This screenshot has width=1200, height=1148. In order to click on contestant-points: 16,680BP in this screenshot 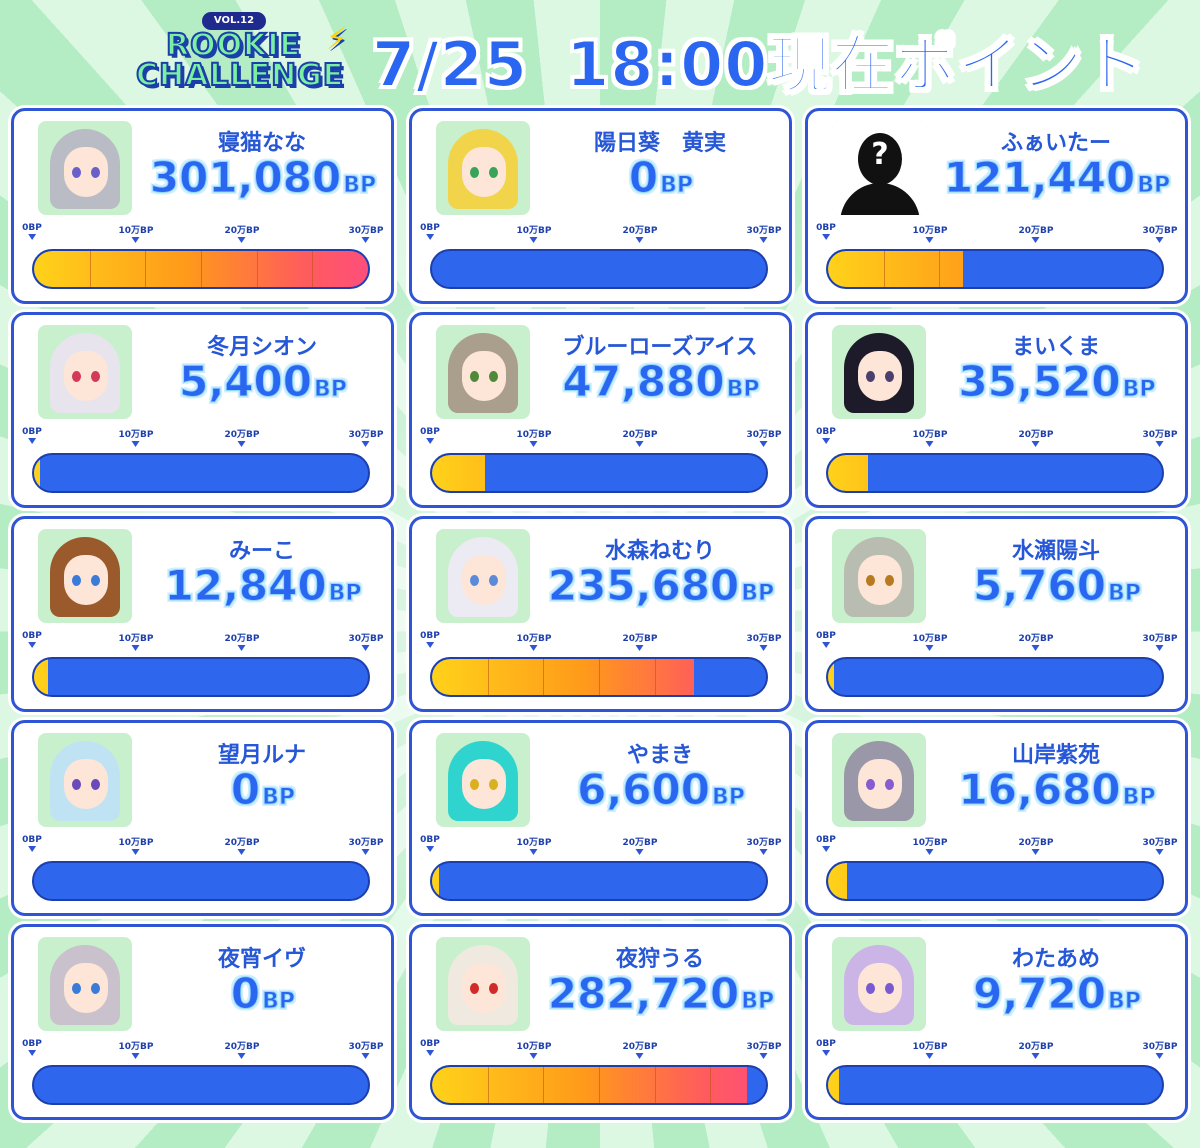, I will do `click(1057, 790)`.